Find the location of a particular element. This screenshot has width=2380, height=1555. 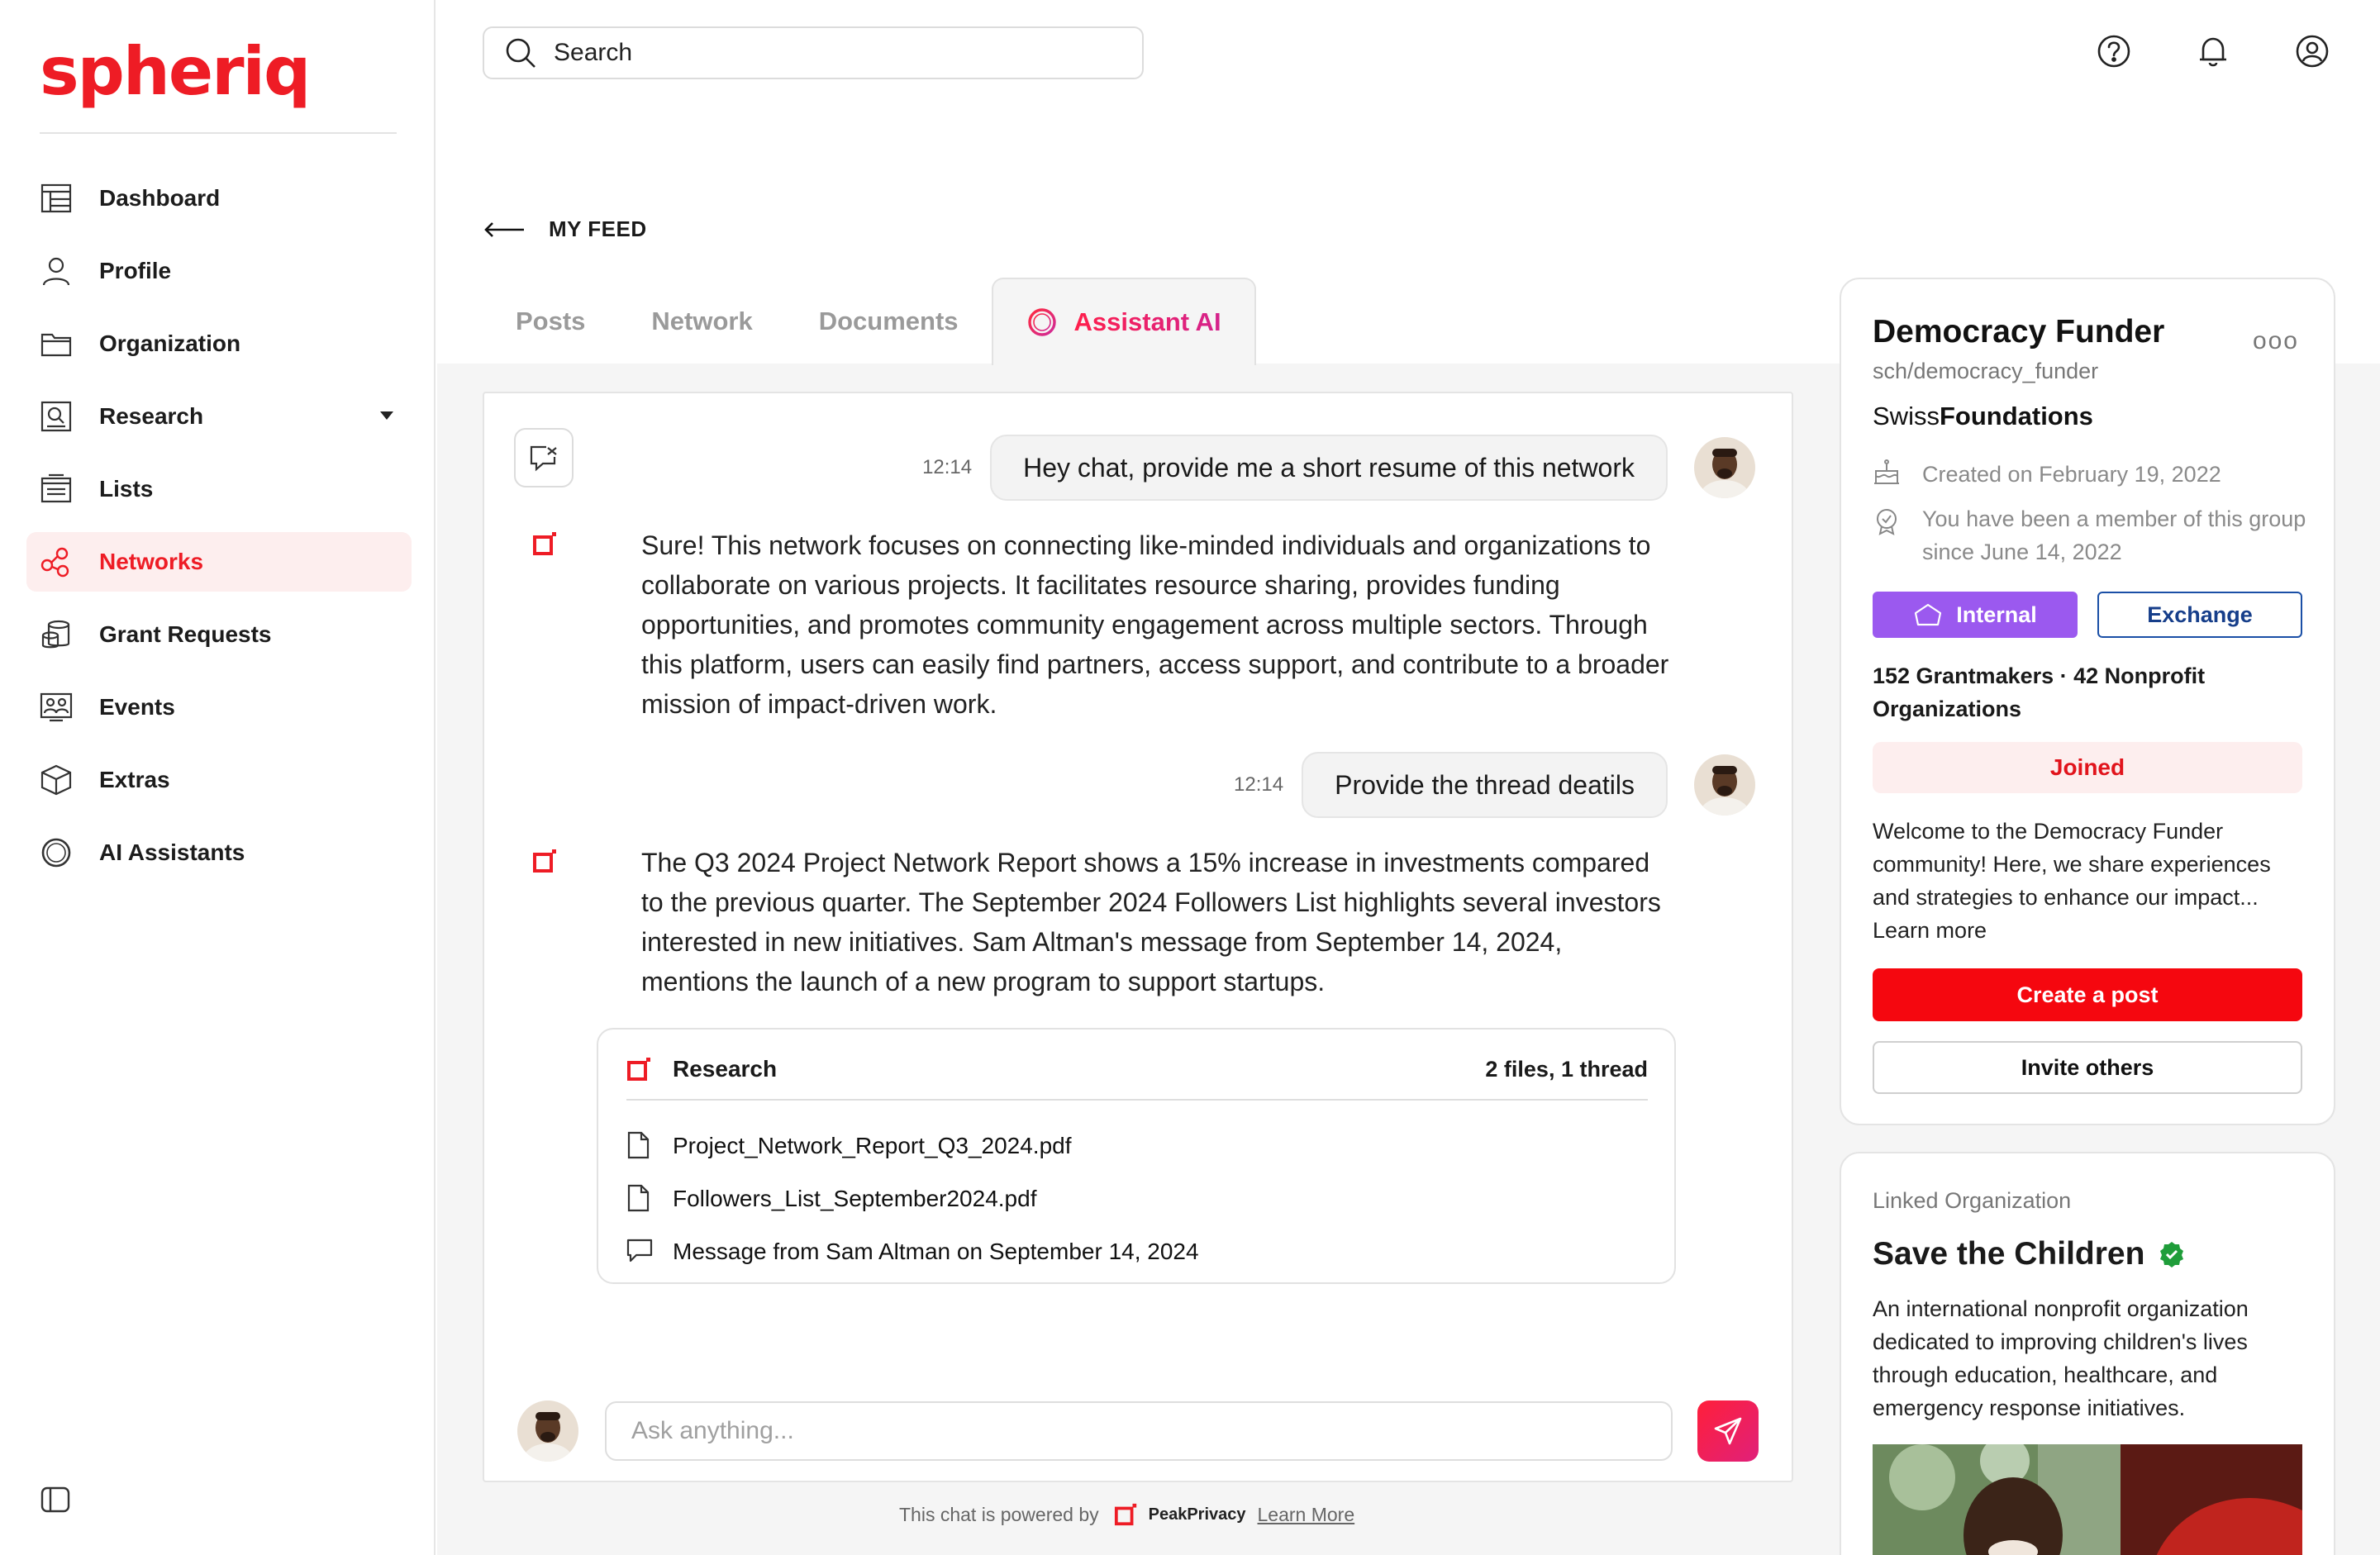

tab-label: Network is located at coordinates (702, 321).